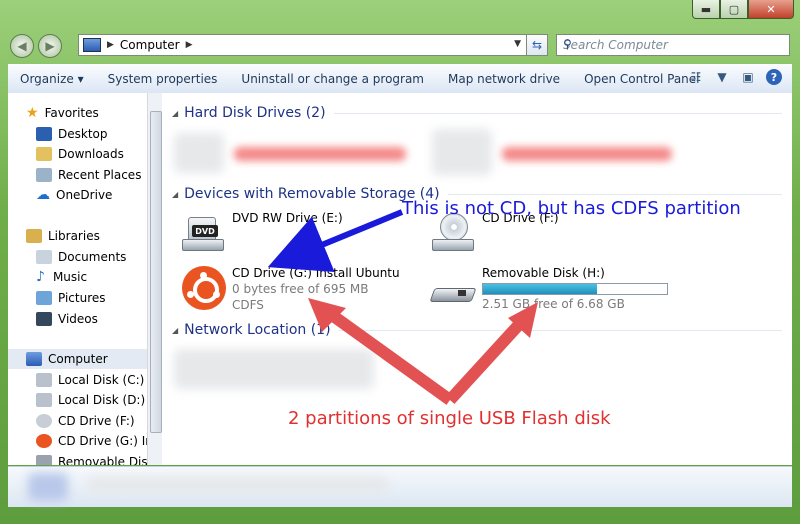 This screenshot has width=800, height=524. What do you see at coordinates (81, 257) in the screenshot?
I see `sidebar-item-documents: Documents` at bounding box center [81, 257].